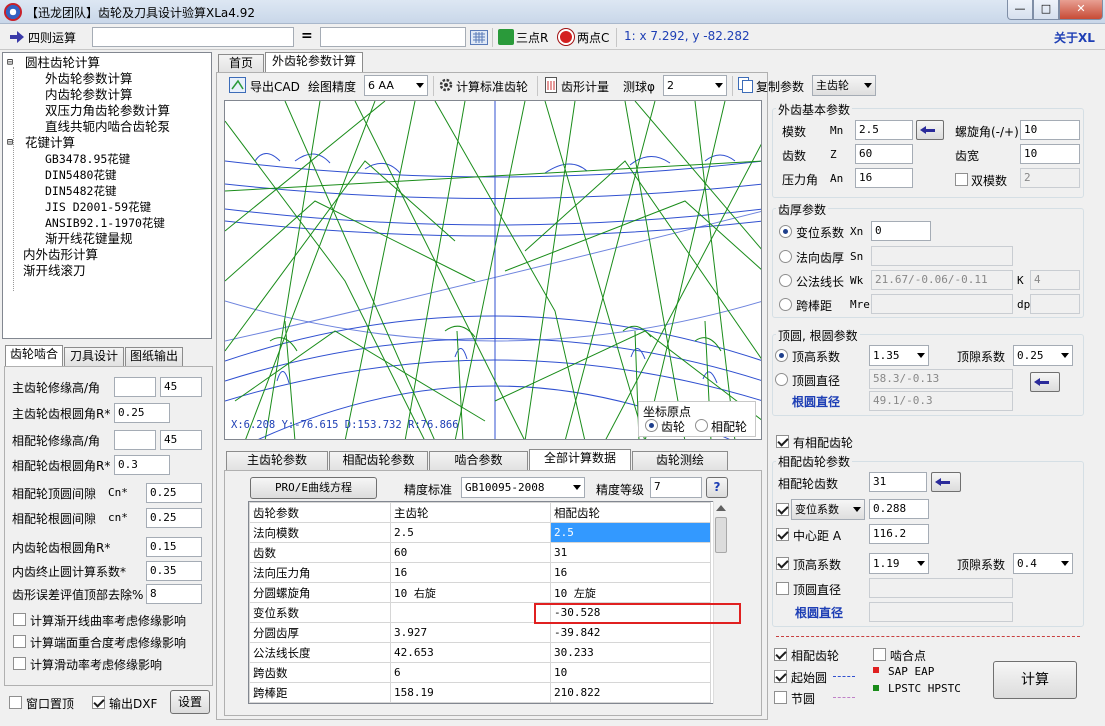 Image resolution: width=1105 pixels, height=726 pixels. Describe the element at coordinates (98, 702) in the screenshot. I see `output-dxf-checkbox` at that location.